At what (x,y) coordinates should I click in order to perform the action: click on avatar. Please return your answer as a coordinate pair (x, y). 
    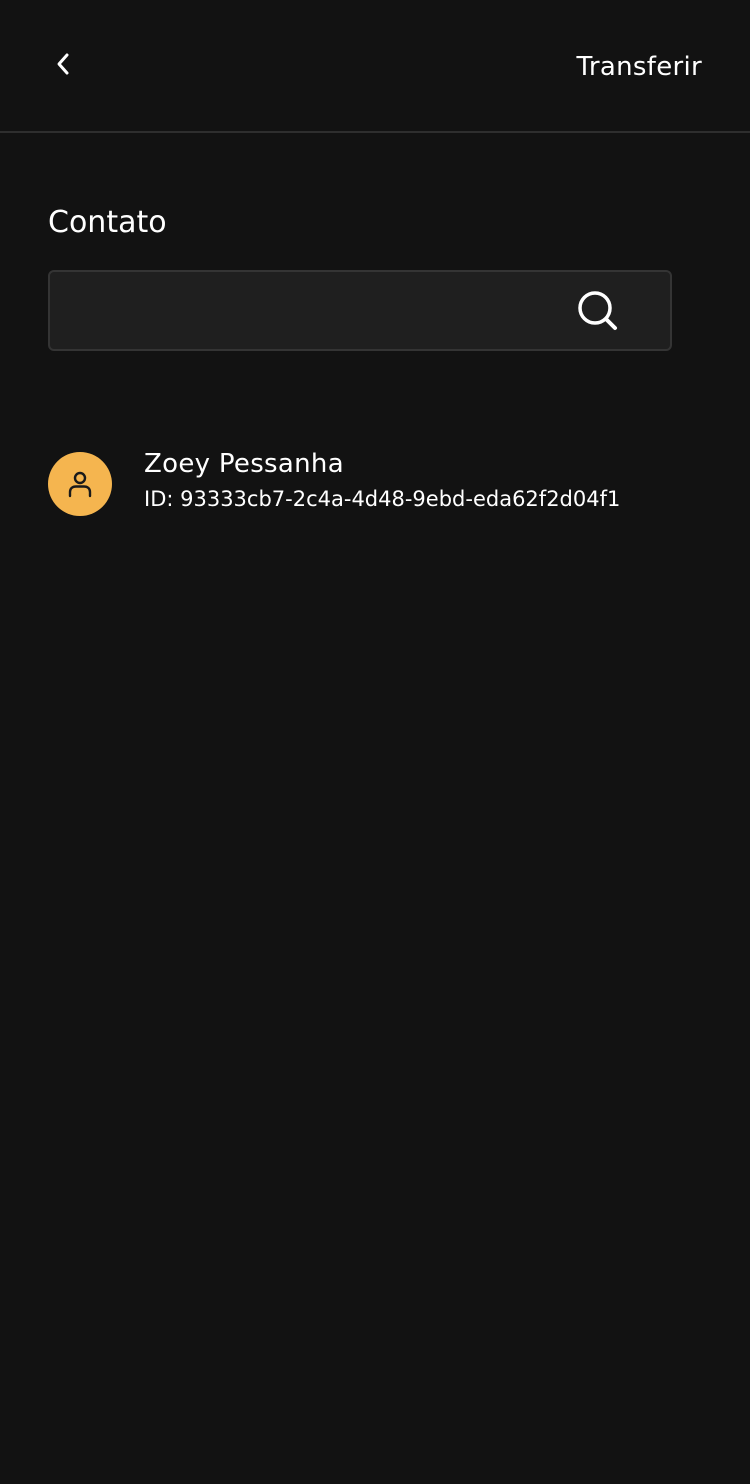
    Looking at the image, I should click on (80, 484).